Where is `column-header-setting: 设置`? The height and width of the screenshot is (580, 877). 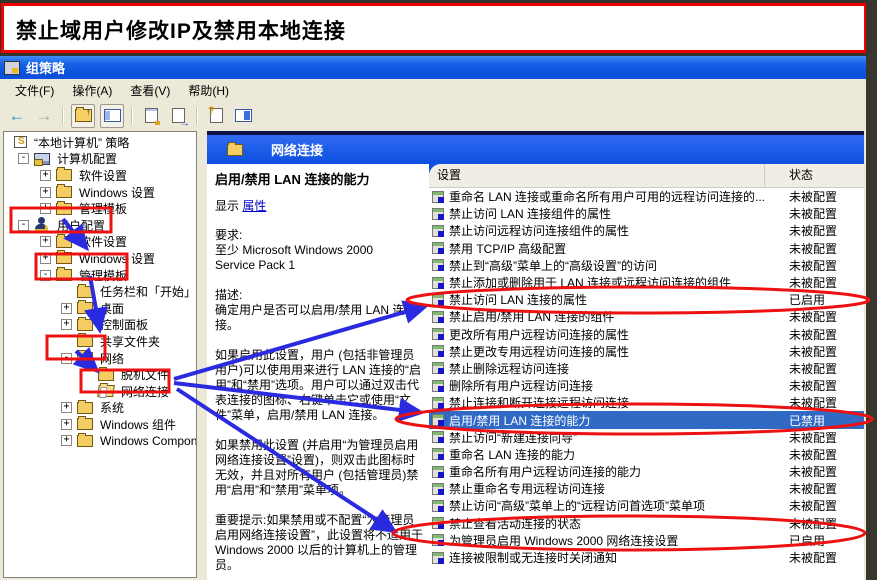
column-header-setting: 设置 is located at coordinates (597, 175).